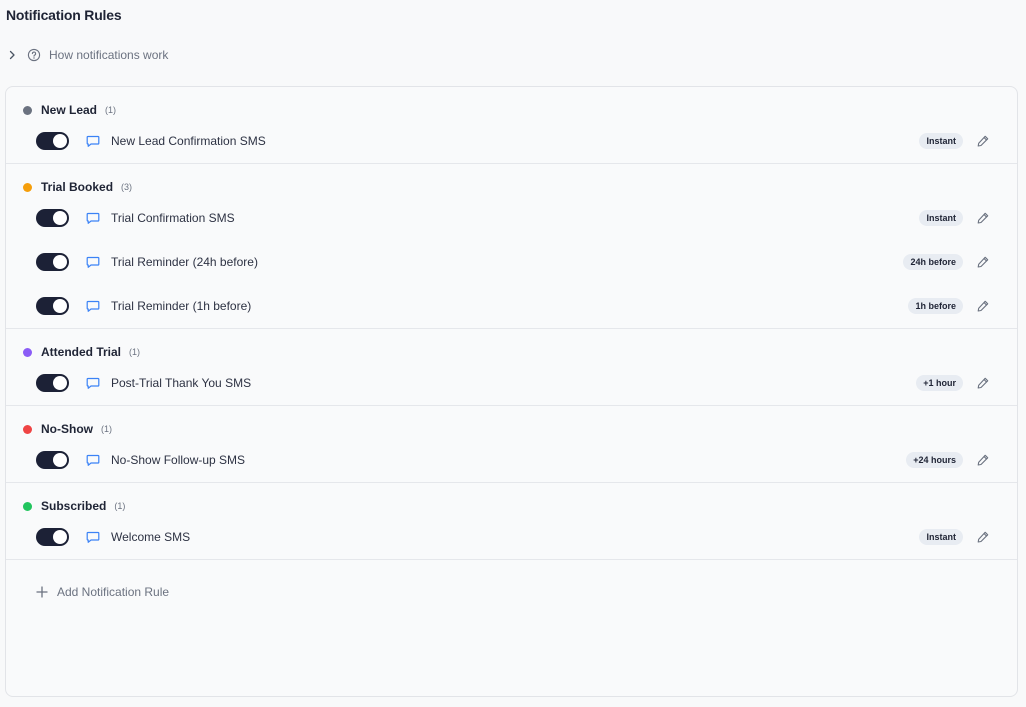 The image size is (1026, 707). I want to click on timing-badge: 24h before, so click(933, 262).